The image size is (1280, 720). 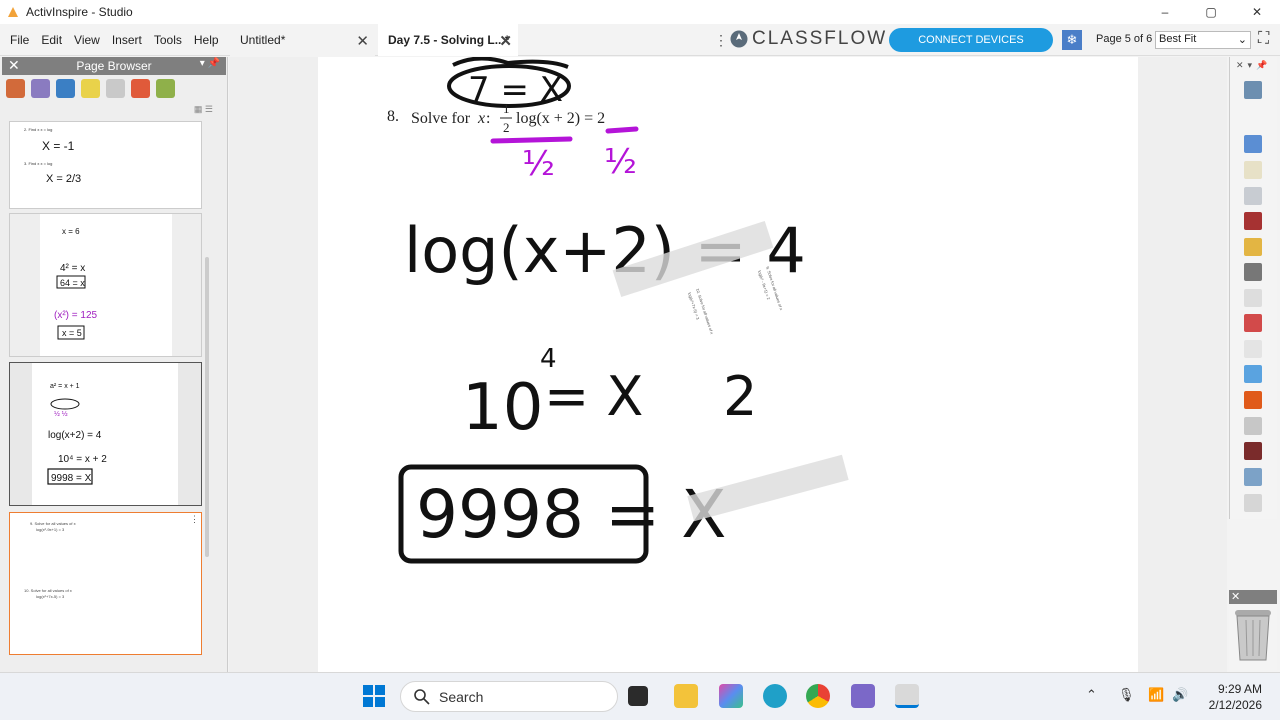 What do you see at coordinates (40, 88) in the screenshot?
I see `resource-tool-icon` at bounding box center [40, 88].